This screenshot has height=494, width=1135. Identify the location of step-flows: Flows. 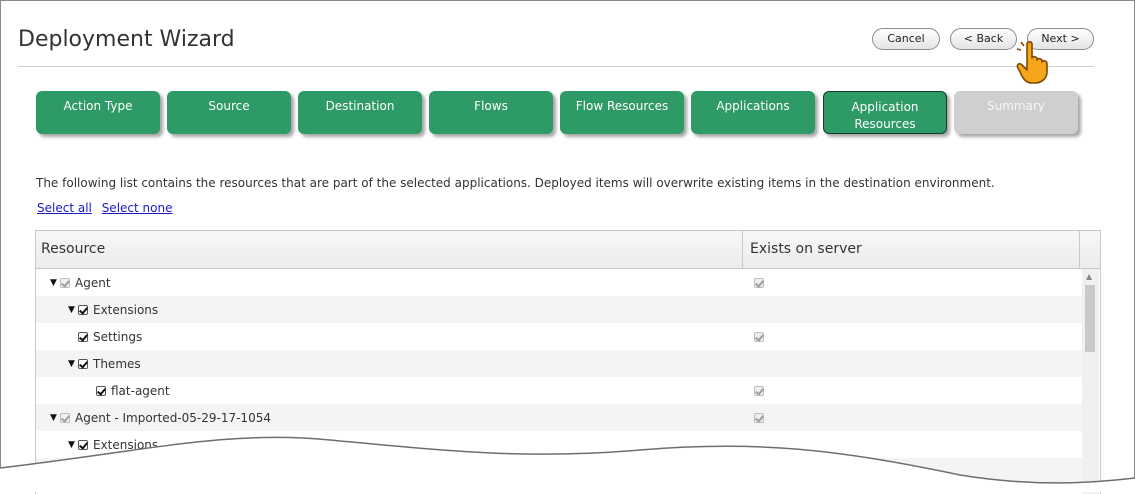
(491, 112).